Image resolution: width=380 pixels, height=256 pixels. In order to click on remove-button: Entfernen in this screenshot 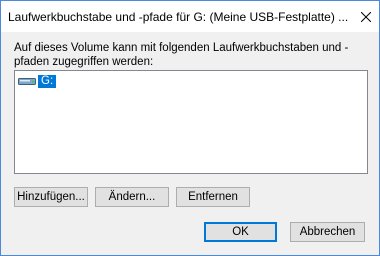, I will do `click(213, 197)`.